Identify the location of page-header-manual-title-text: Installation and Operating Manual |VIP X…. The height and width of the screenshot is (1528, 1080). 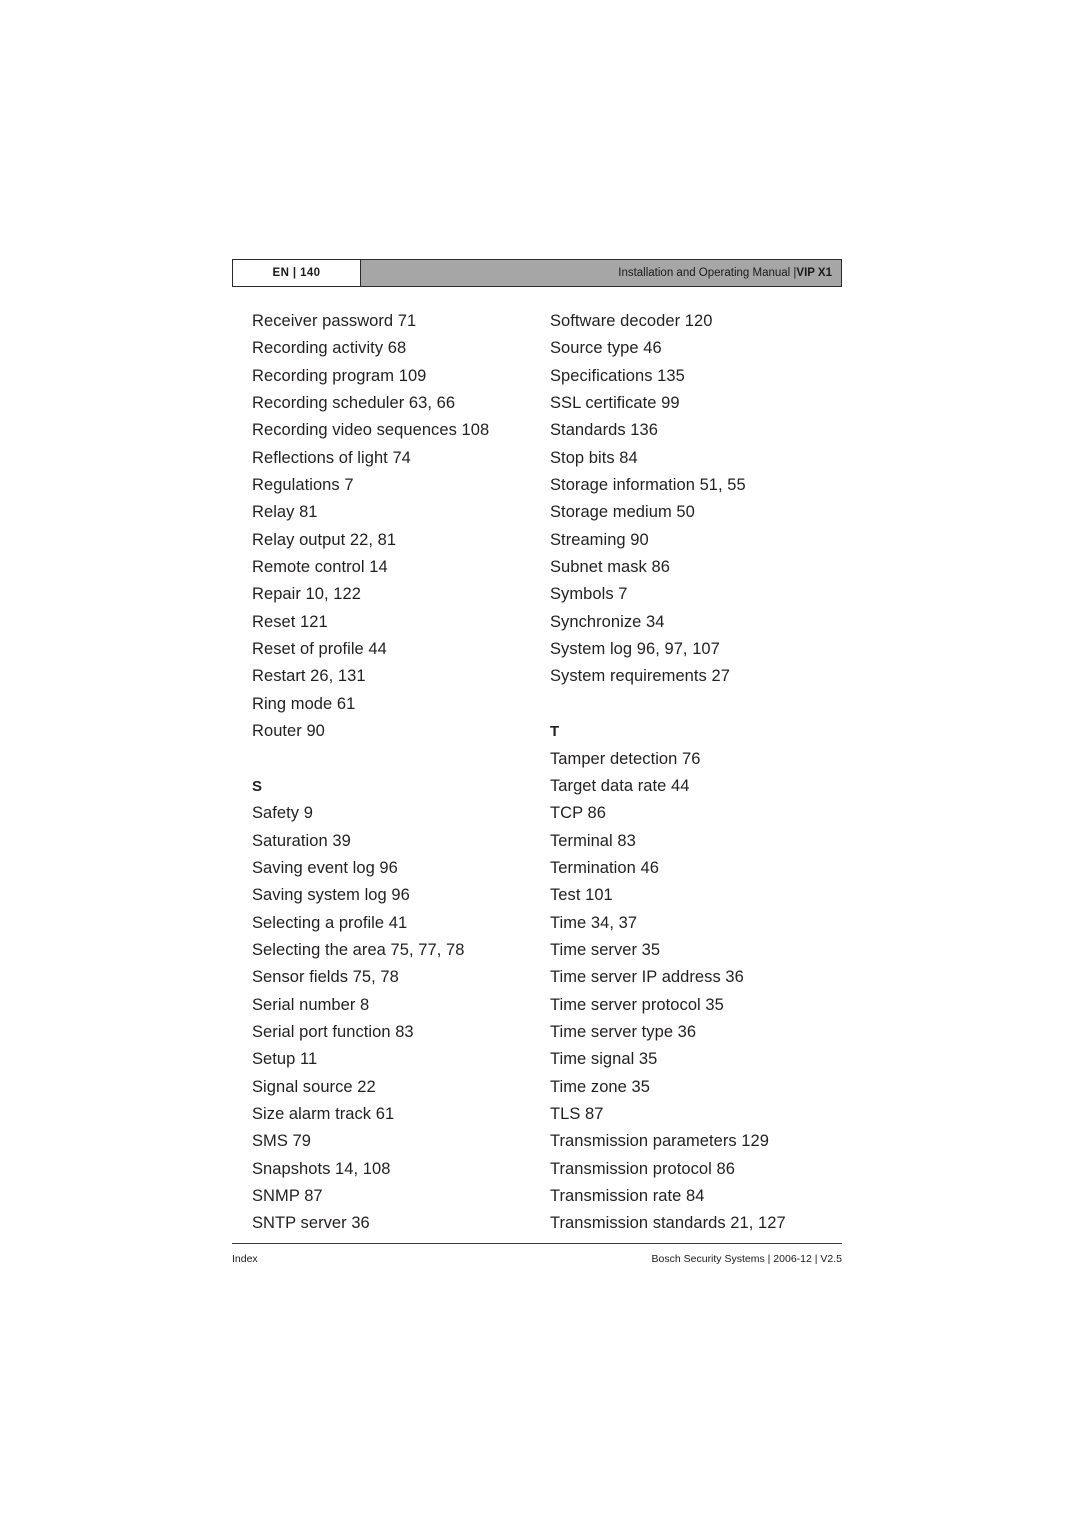
(725, 273).